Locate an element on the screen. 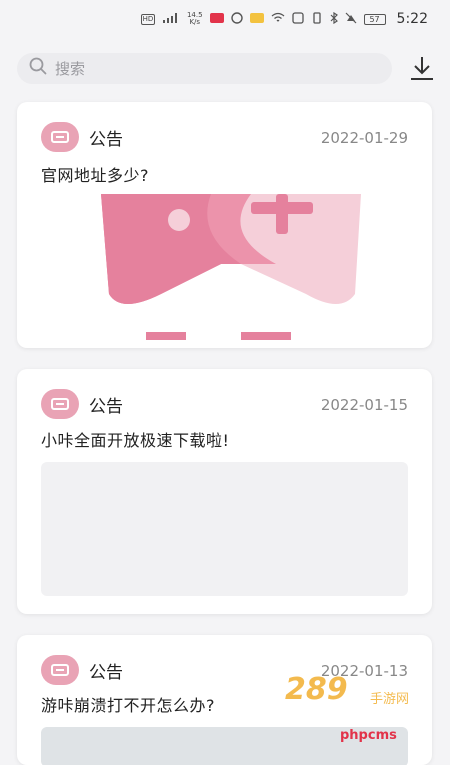  status-bar: HD 14.5 K/s 57 5:22 is located at coordinates (225, 19).